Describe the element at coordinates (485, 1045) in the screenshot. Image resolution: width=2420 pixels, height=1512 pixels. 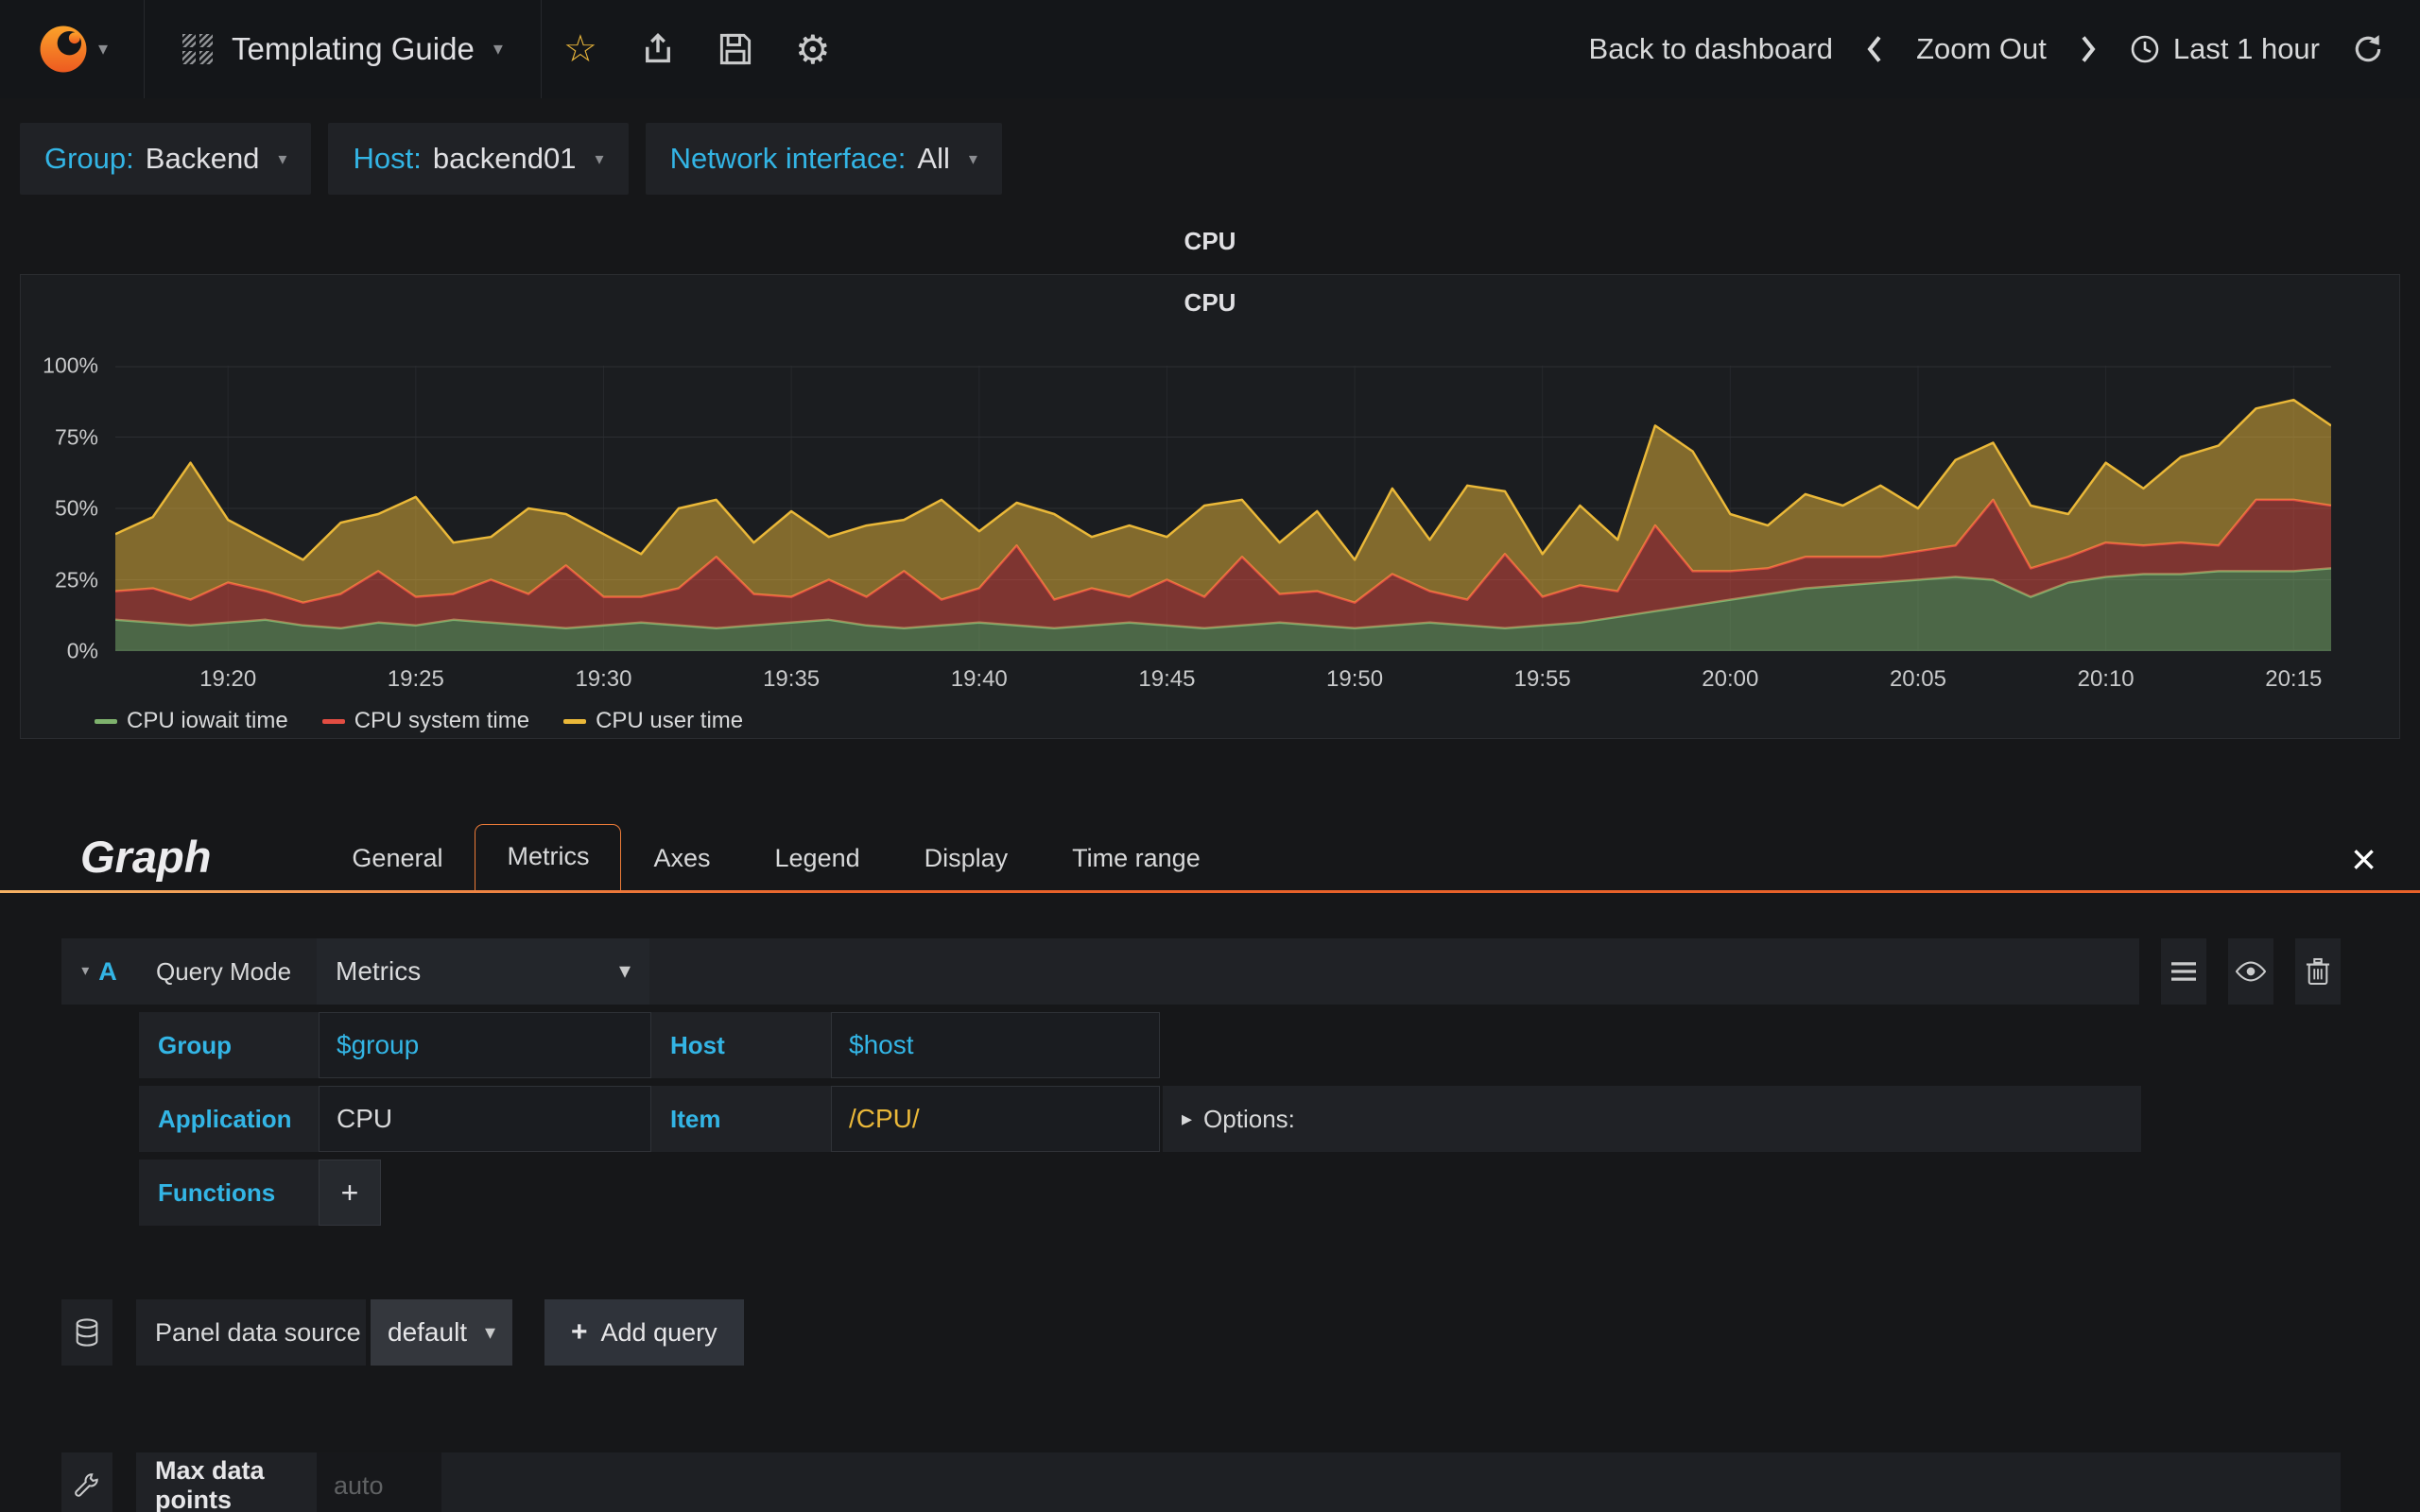
I see `group-field-value: $group` at that location.